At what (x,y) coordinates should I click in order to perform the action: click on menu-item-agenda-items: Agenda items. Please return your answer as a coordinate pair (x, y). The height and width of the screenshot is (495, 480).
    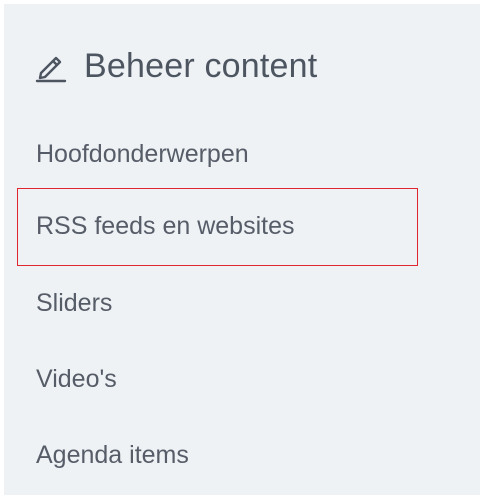
    Looking at the image, I should click on (112, 455).